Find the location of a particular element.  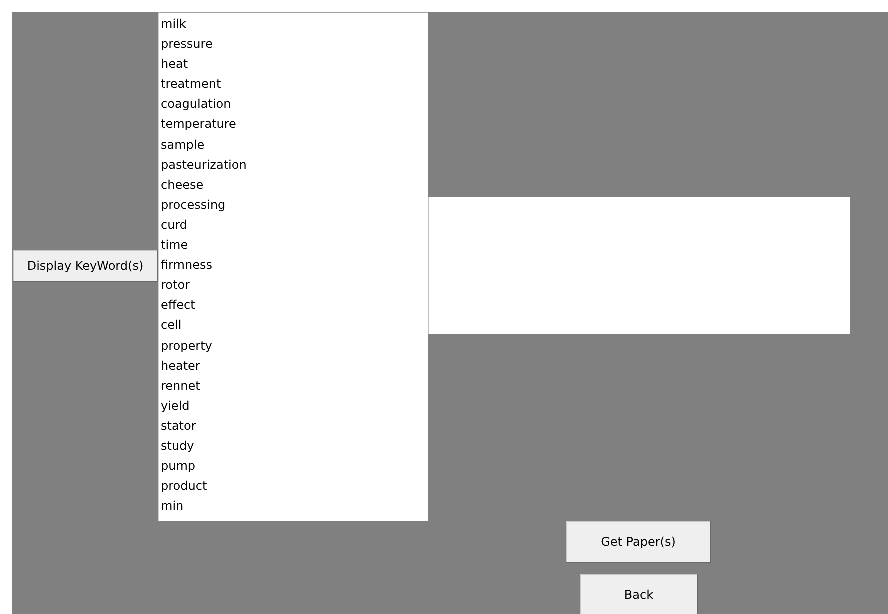

keyword-list-item: milk is located at coordinates (293, 24).